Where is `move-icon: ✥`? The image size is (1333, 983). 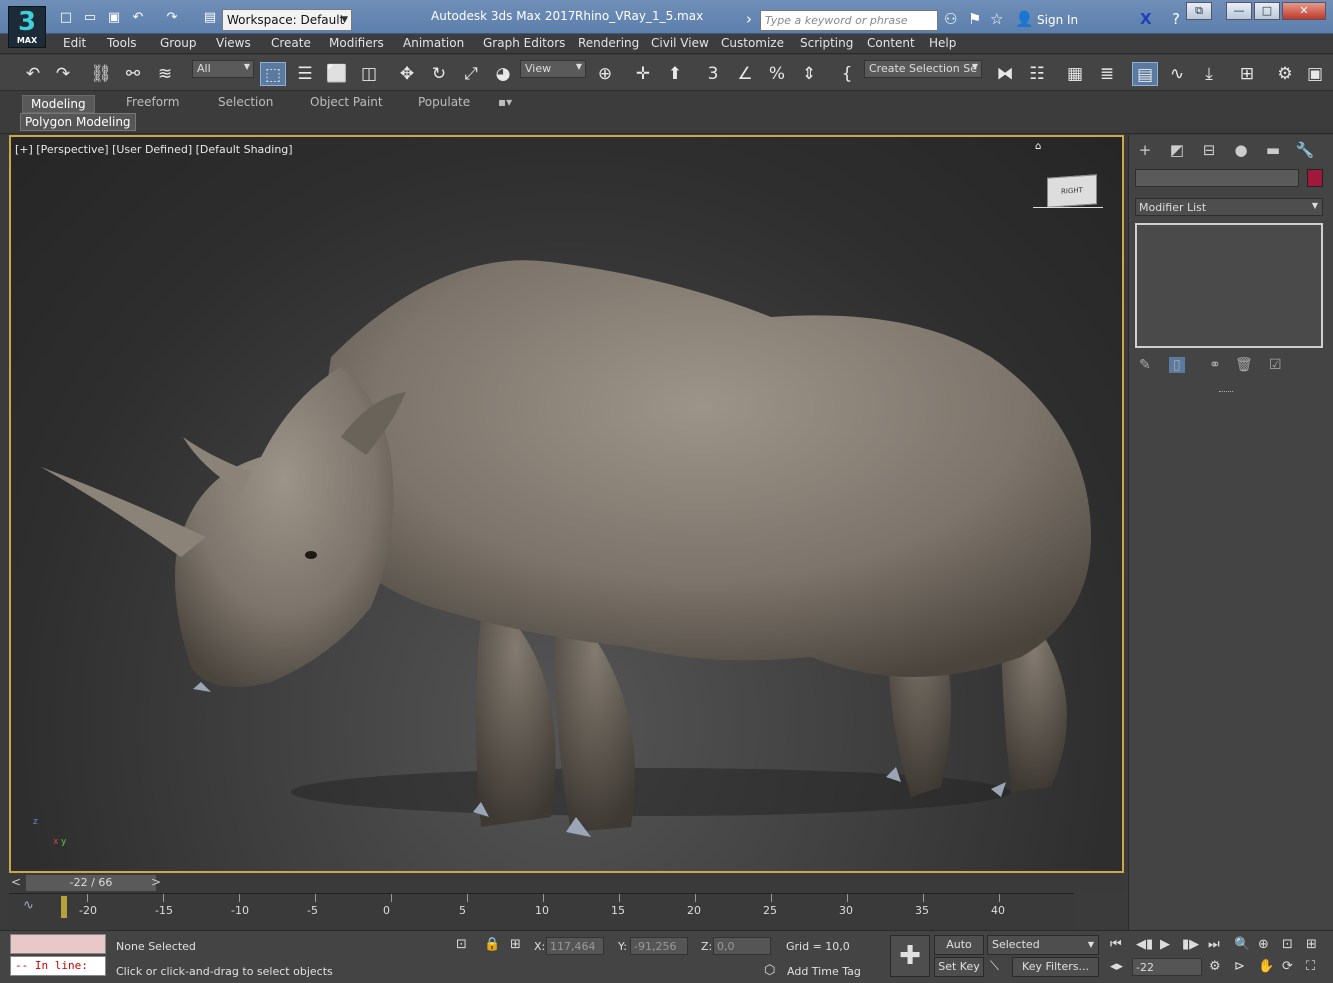 move-icon: ✥ is located at coordinates (407, 74).